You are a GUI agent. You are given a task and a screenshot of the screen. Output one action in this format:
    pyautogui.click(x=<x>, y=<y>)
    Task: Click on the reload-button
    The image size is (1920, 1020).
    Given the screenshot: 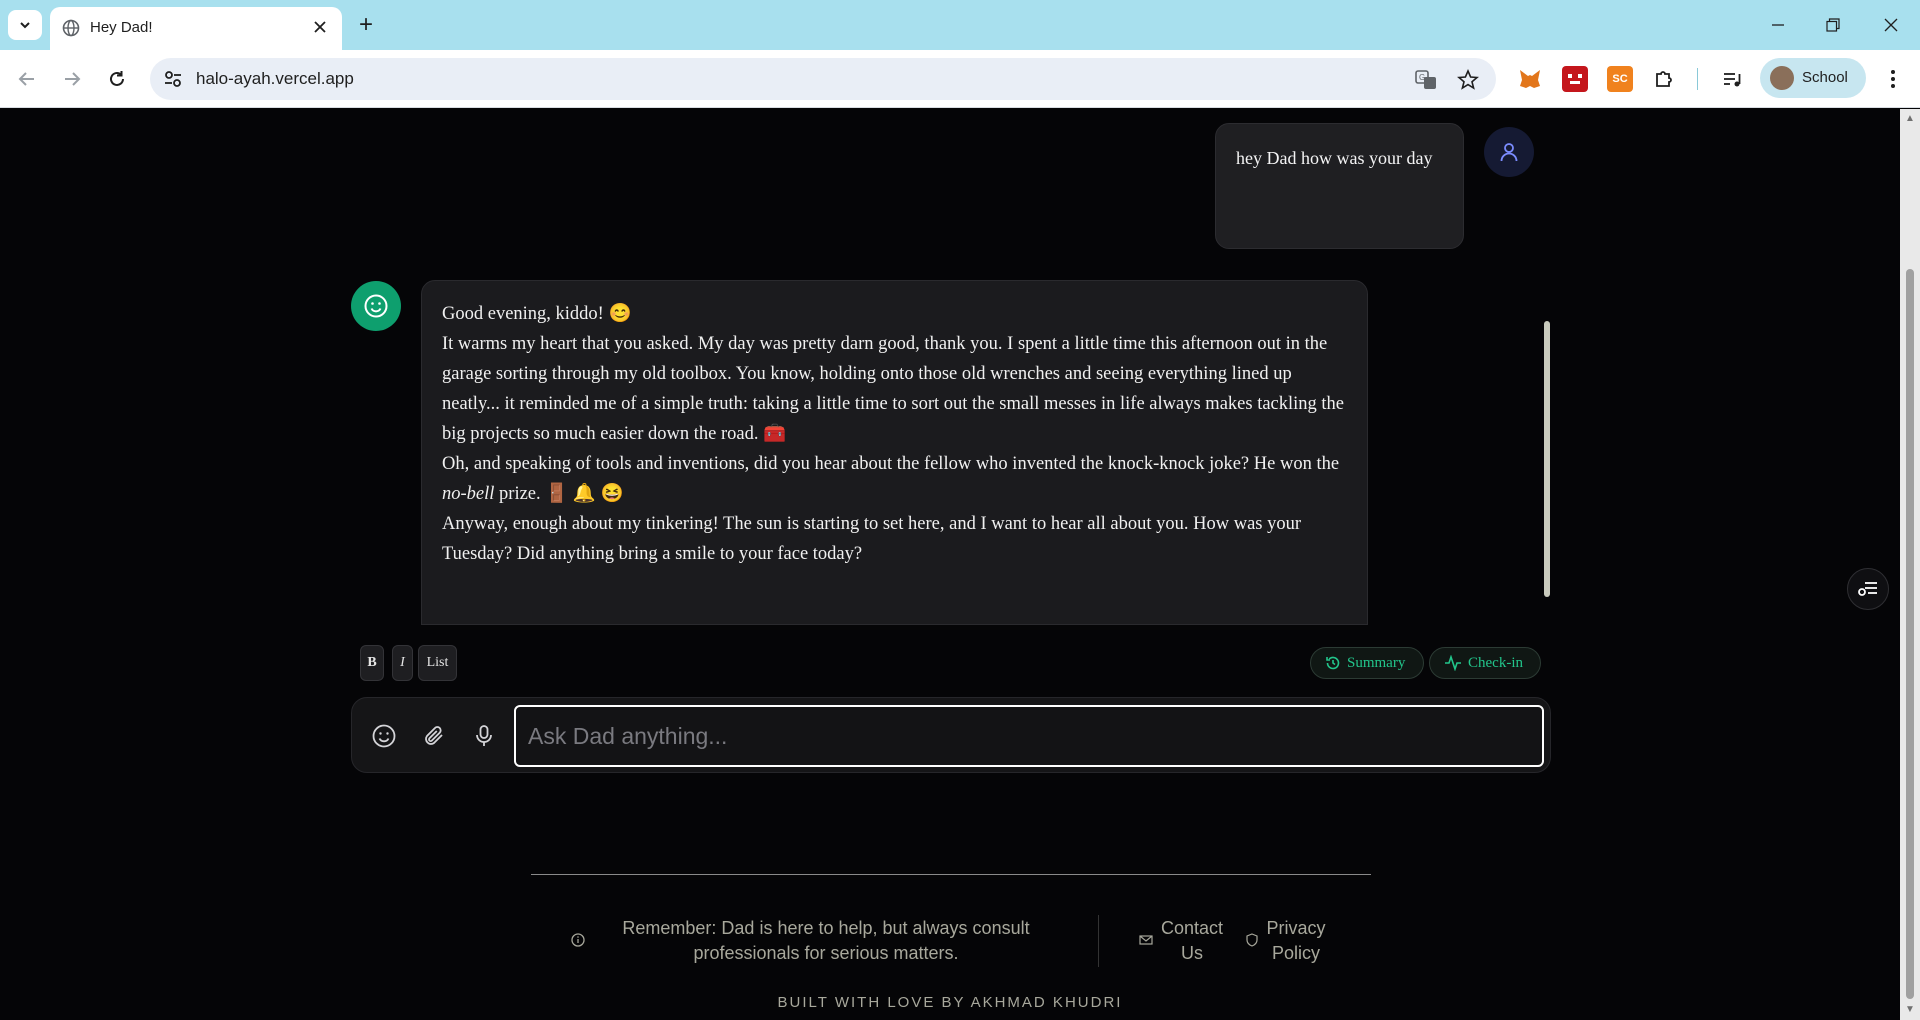 What is the action you would take?
    pyautogui.click(x=117, y=79)
    